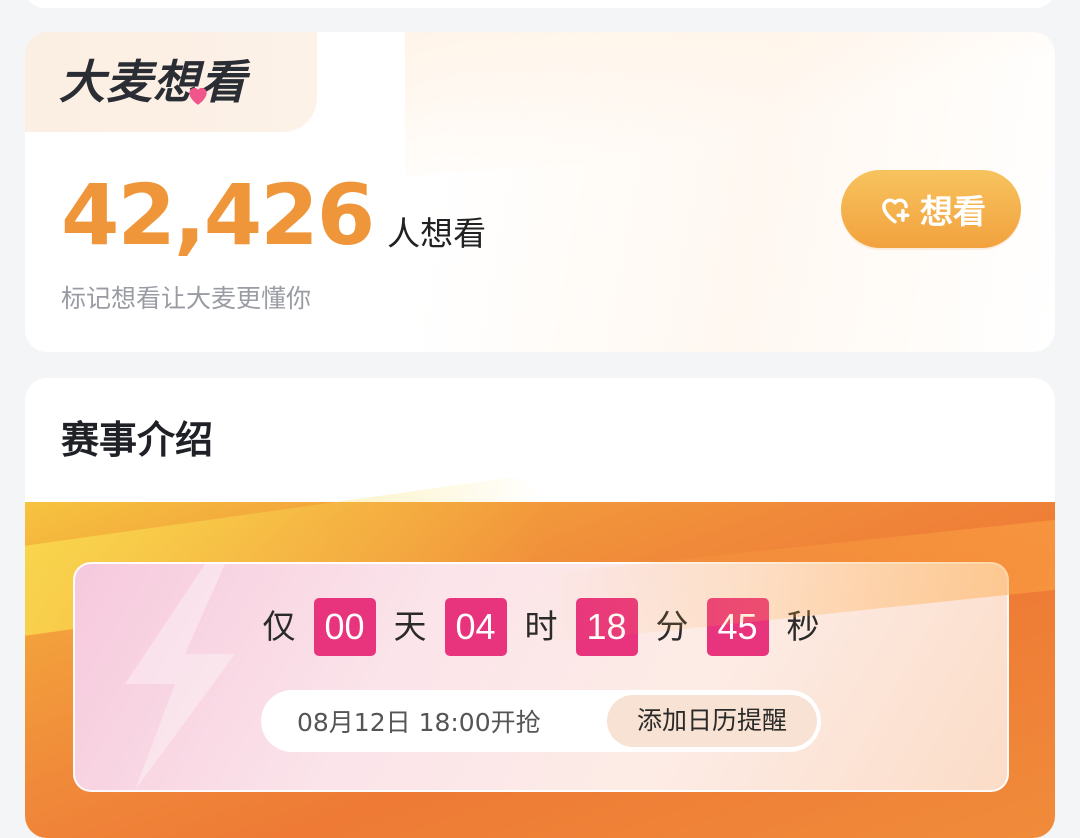 The width and height of the screenshot is (1080, 838). I want to click on countdown-hours: 04, so click(475, 627).